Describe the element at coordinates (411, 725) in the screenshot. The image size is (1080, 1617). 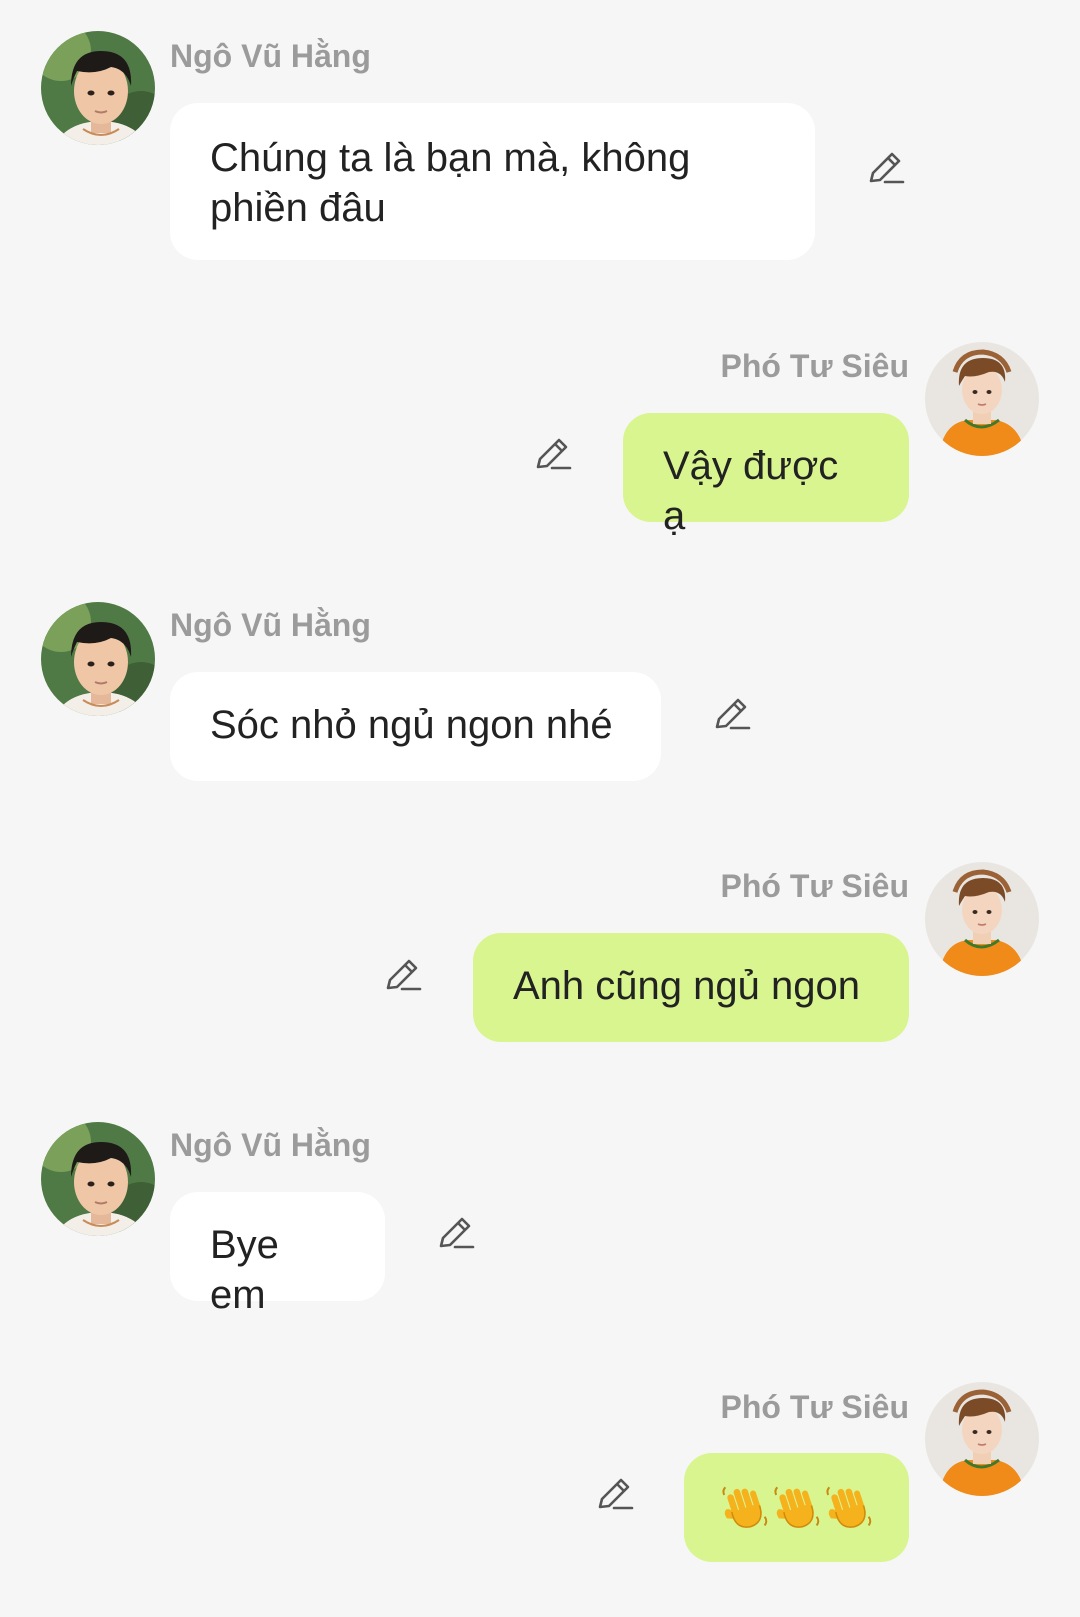
I see `message-text: Sóc nhỏ ngủ ngon nhé` at that location.